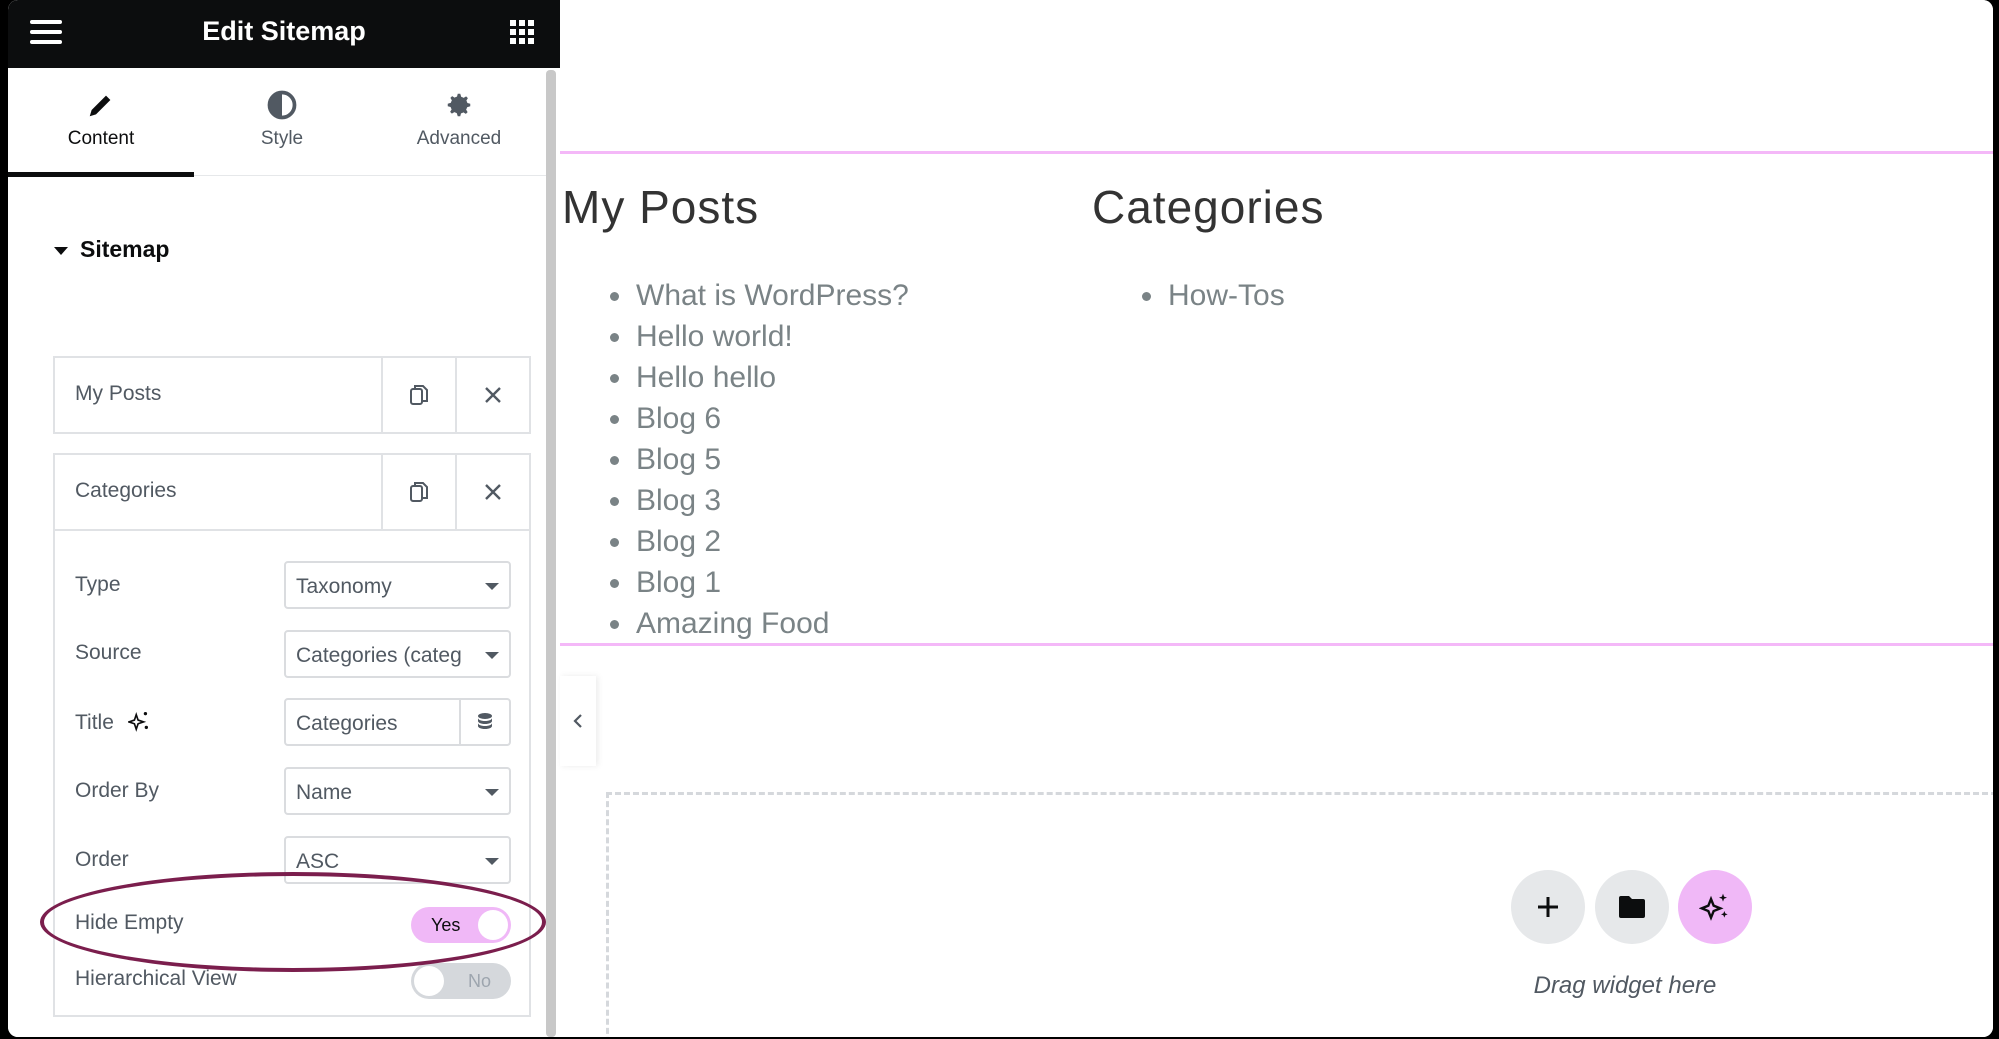 Image resolution: width=1999 pixels, height=1039 pixels. I want to click on panel-title: Edit Sitemap, so click(284, 31).